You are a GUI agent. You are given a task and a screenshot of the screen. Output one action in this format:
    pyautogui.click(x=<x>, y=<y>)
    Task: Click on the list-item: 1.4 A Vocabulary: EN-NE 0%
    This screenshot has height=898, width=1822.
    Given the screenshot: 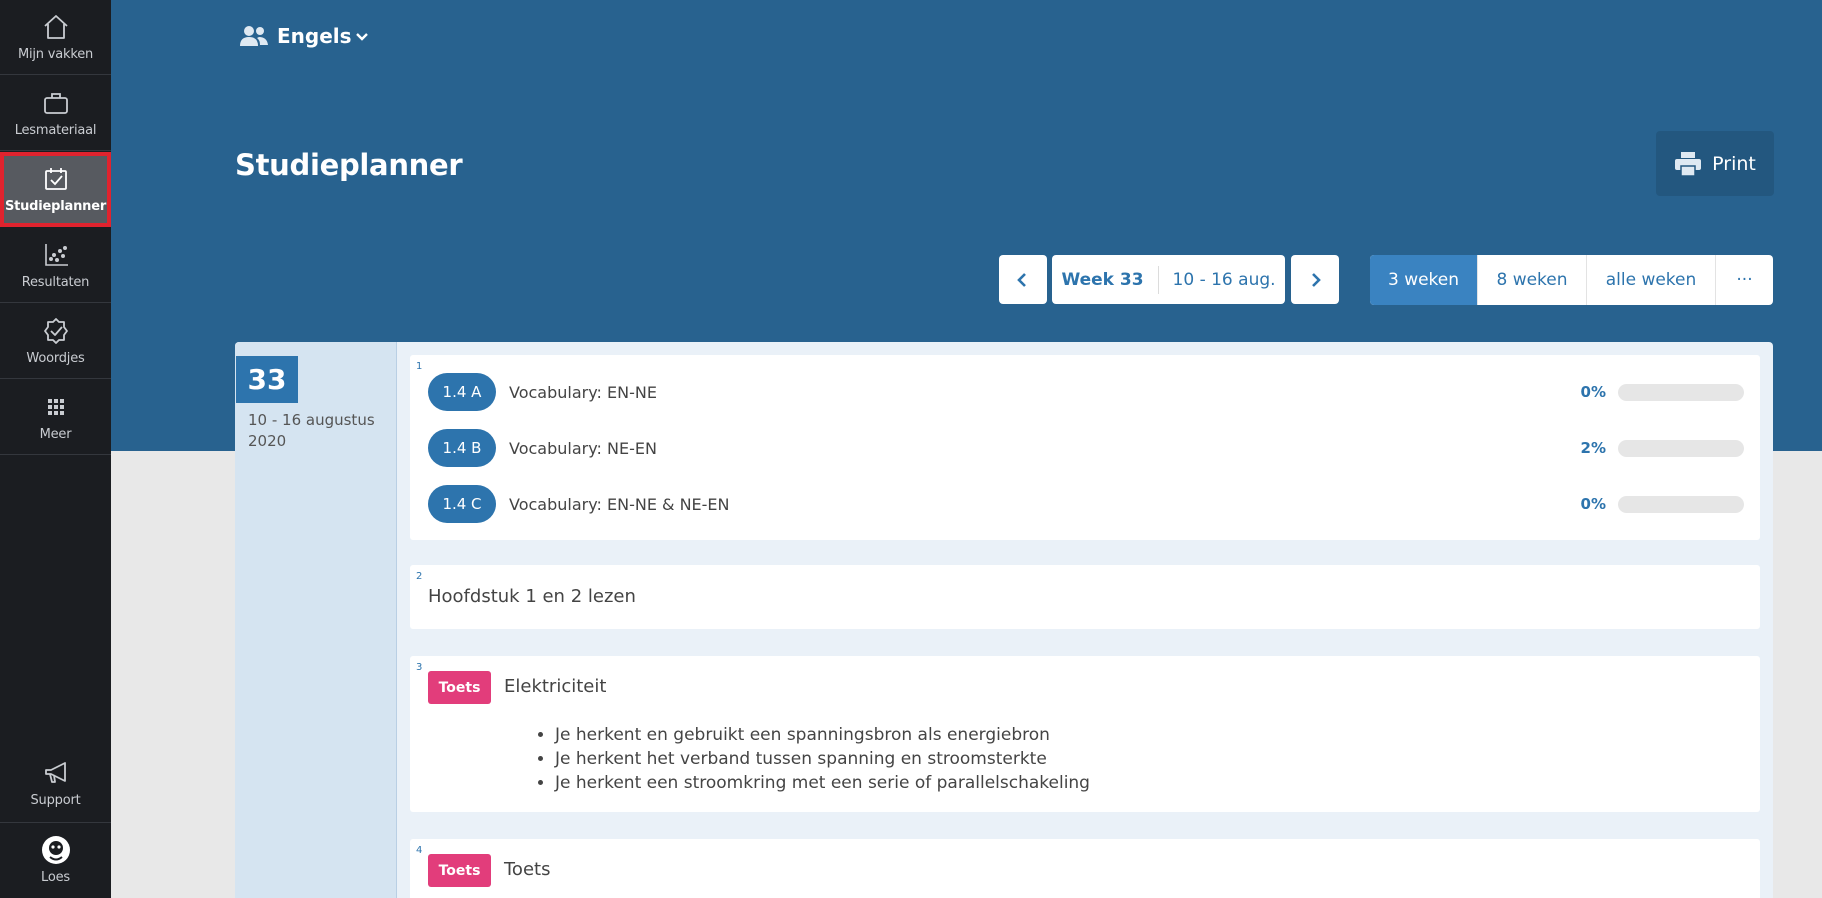 What is the action you would take?
    pyautogui.click(x=1086, y=392)
    